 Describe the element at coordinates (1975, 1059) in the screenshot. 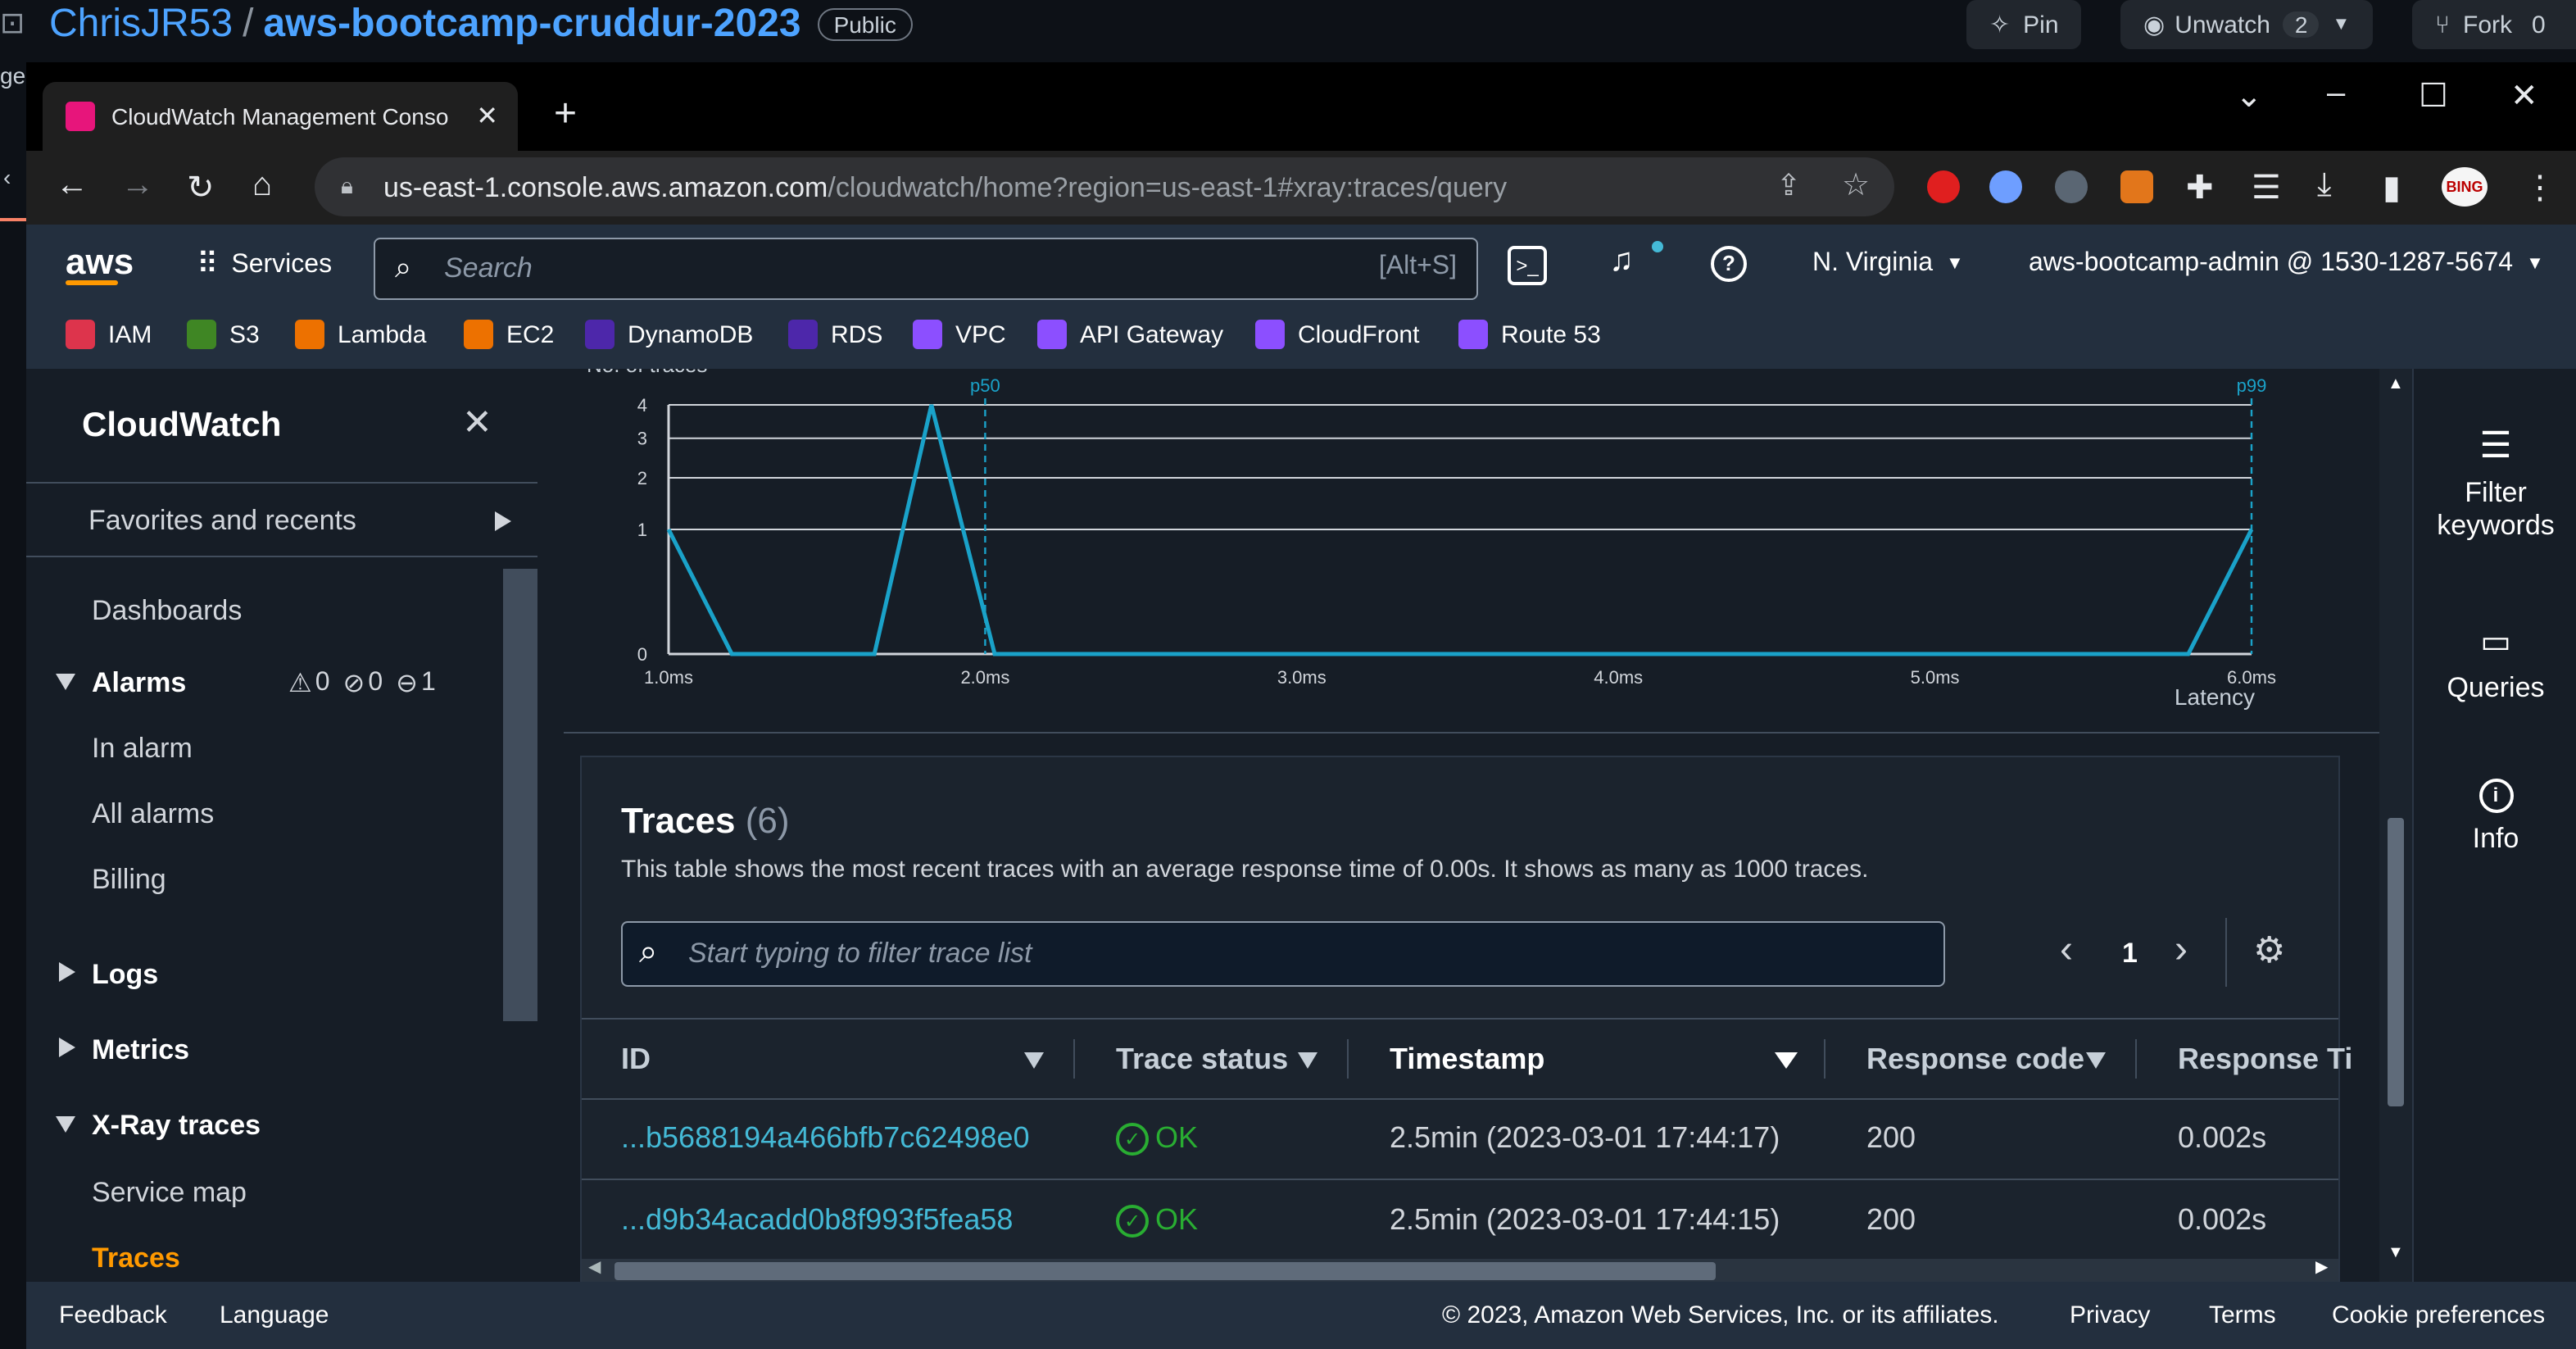

I see `col-response-code: Response code` at that location.